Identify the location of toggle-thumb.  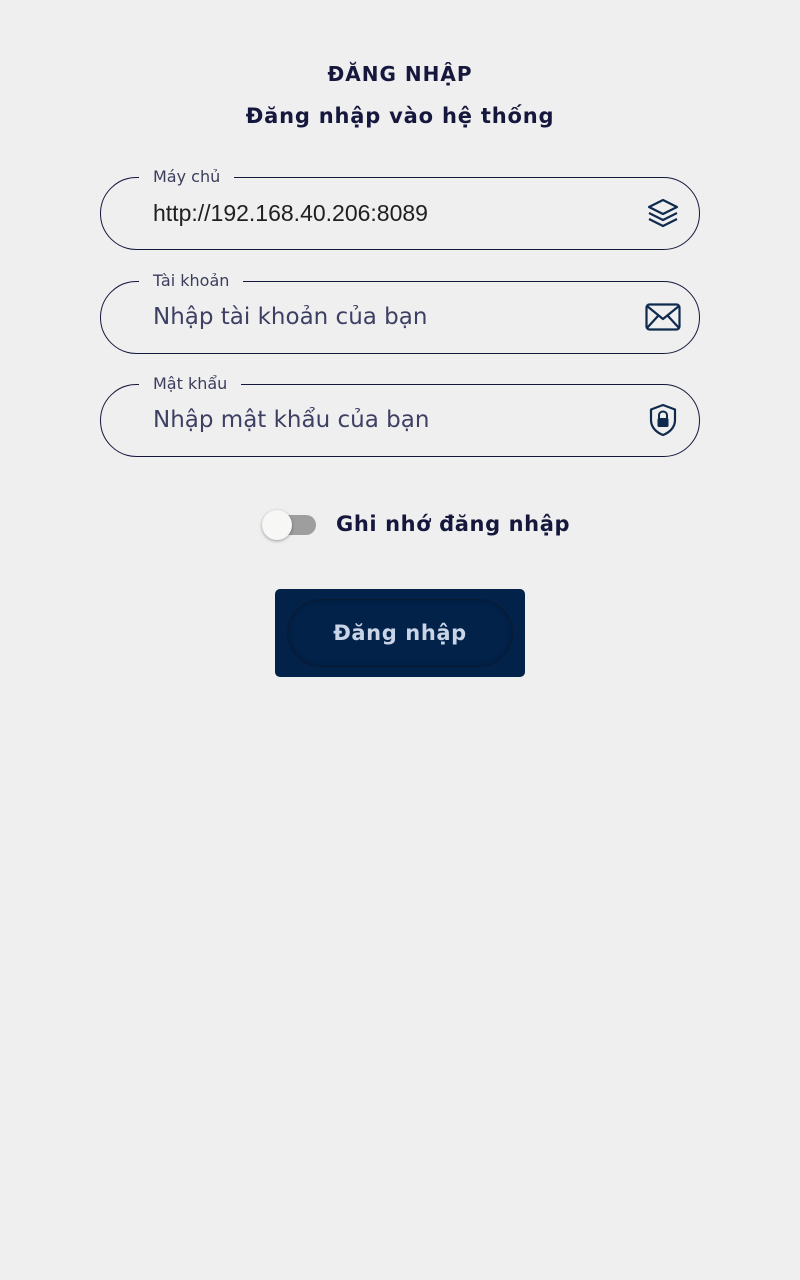
(277, 525).